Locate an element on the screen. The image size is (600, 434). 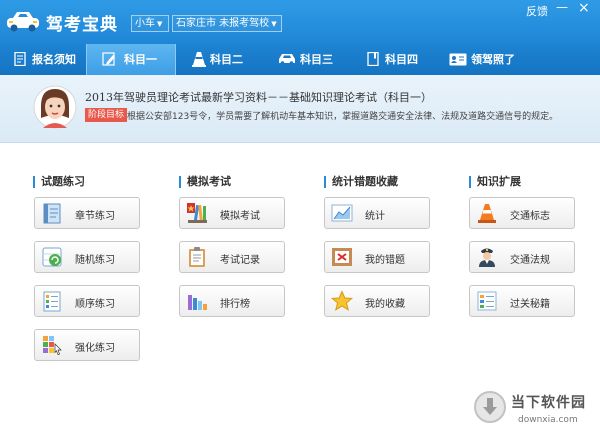
tab-subject-four: 科目四 is located at coordinates (401, 59).